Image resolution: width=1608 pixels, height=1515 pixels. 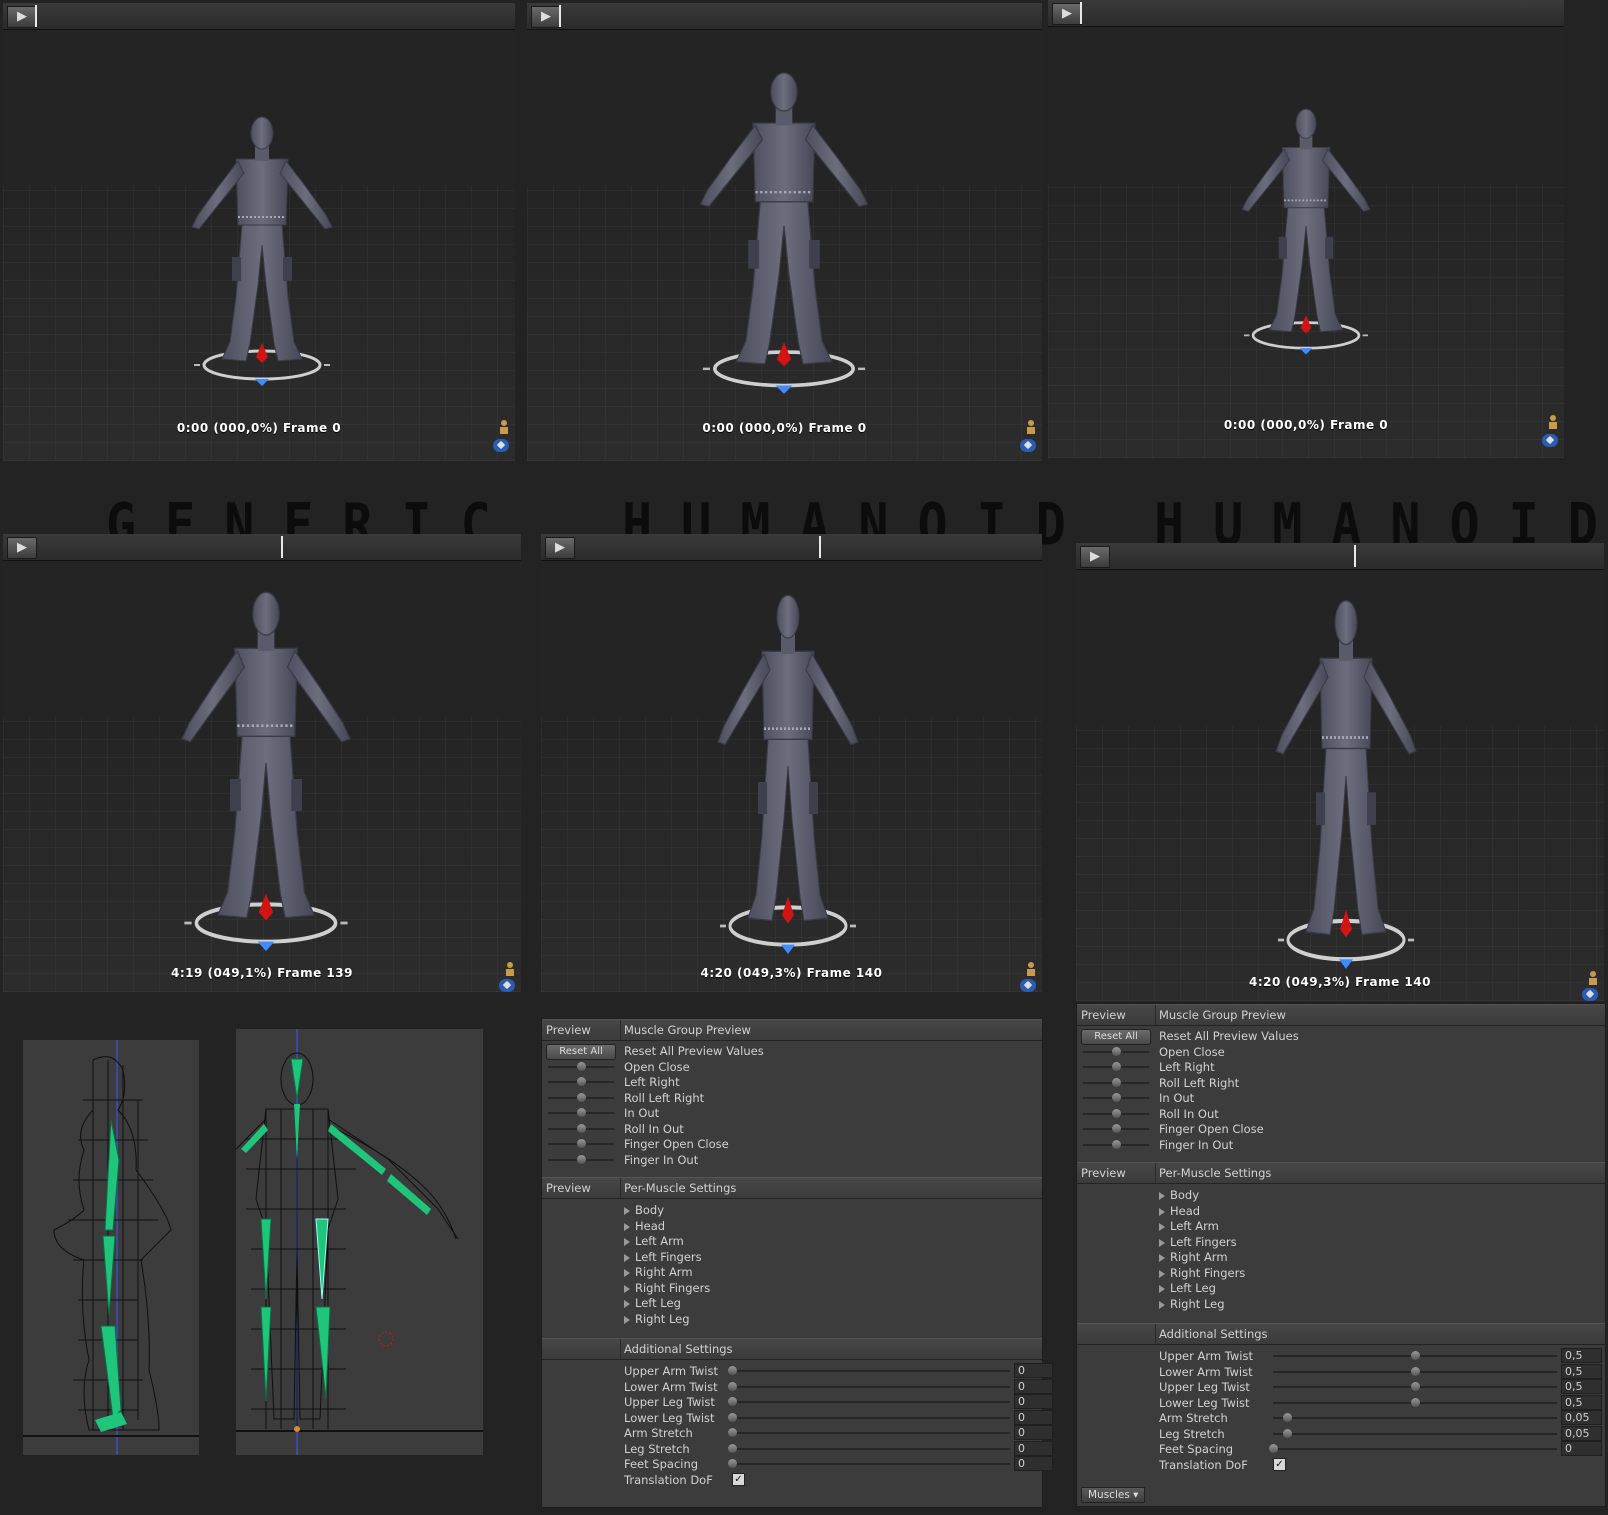 What do you see at coordinates (1187, 1288) in the screenshot?
I see `foldout-label: Left Leg` at bounding box center [1187, 1288].